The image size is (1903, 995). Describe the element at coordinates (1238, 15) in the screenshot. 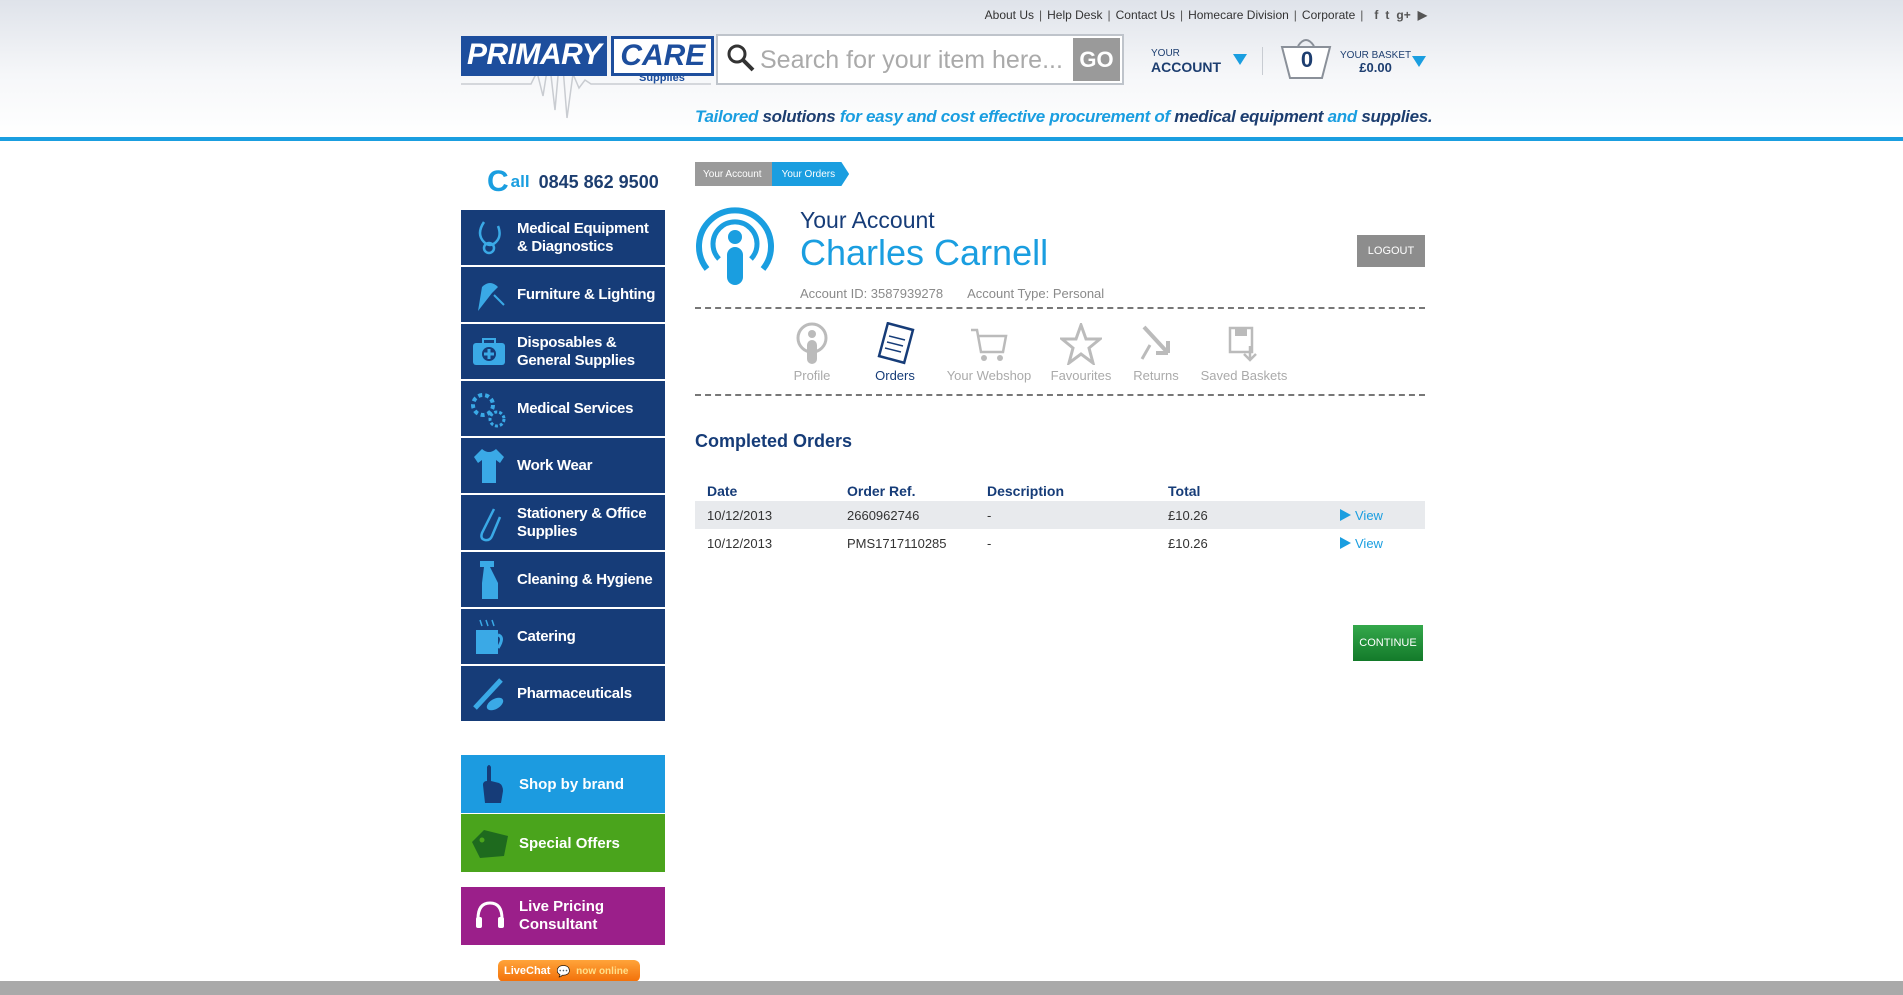

I see `homecare-division-link: Homecare Division` at that location.